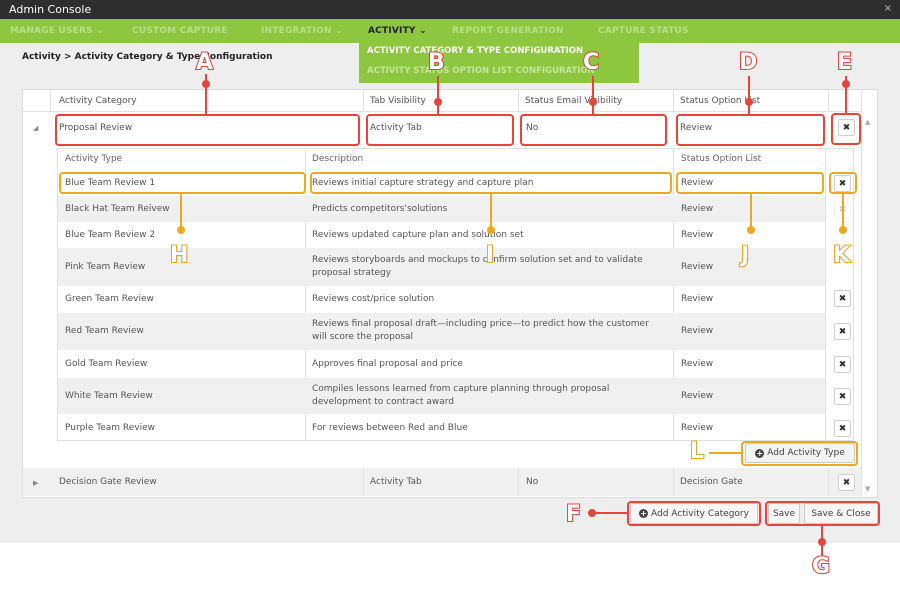  What do you see at coordinates (593, 130) in the screenshot?
I see `callout-box-c` at bounding box center [593, 130].